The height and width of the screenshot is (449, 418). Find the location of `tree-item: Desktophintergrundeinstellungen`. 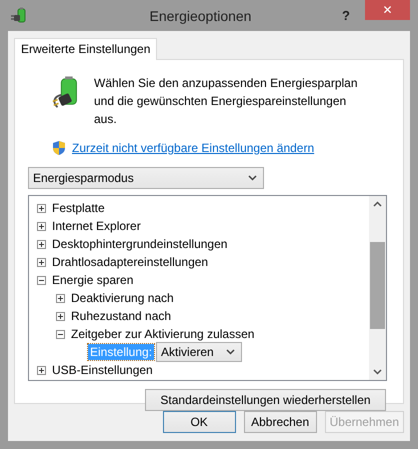

tree-item: Desktophintergrundeinstellungen is located at coordinates (140, 244).